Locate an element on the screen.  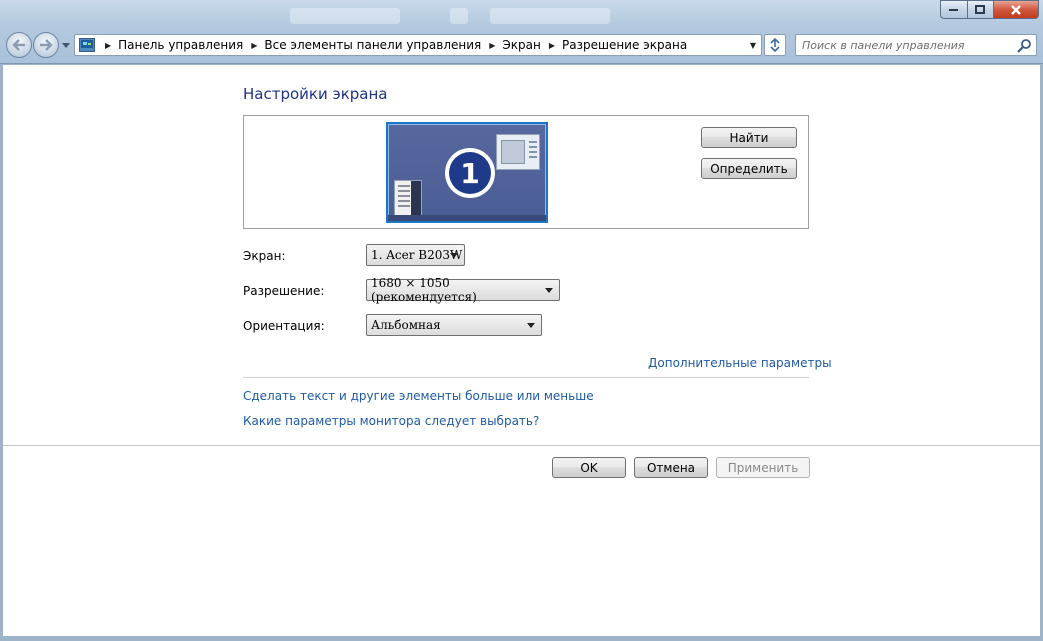
maximize-button is located at coordinates (980, 9).